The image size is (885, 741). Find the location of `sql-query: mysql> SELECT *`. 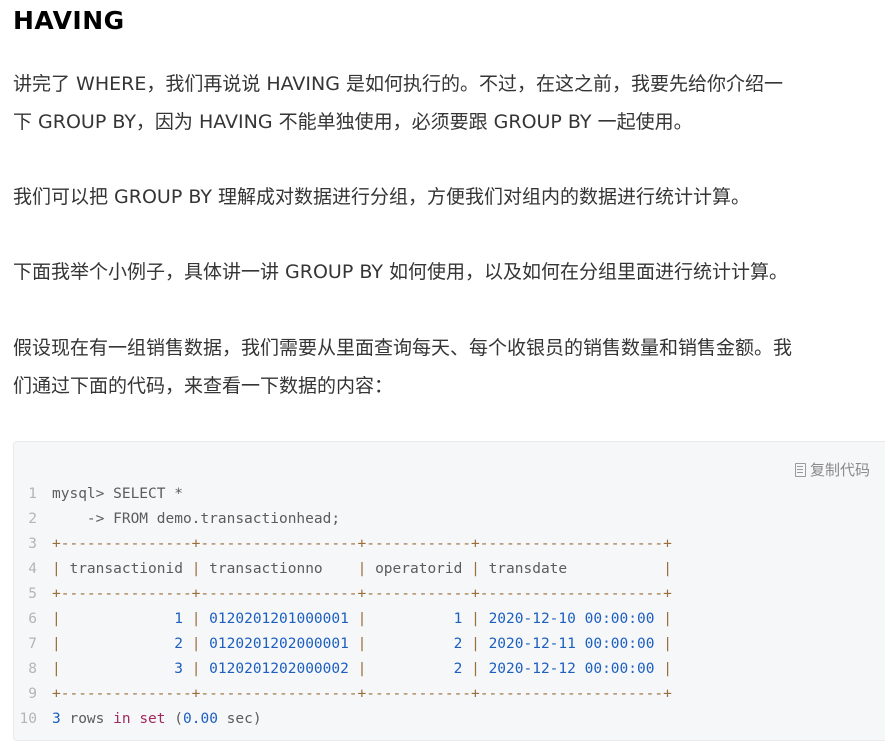

sql-query: mysql> SELECT * is located at coordinates (117, 494).